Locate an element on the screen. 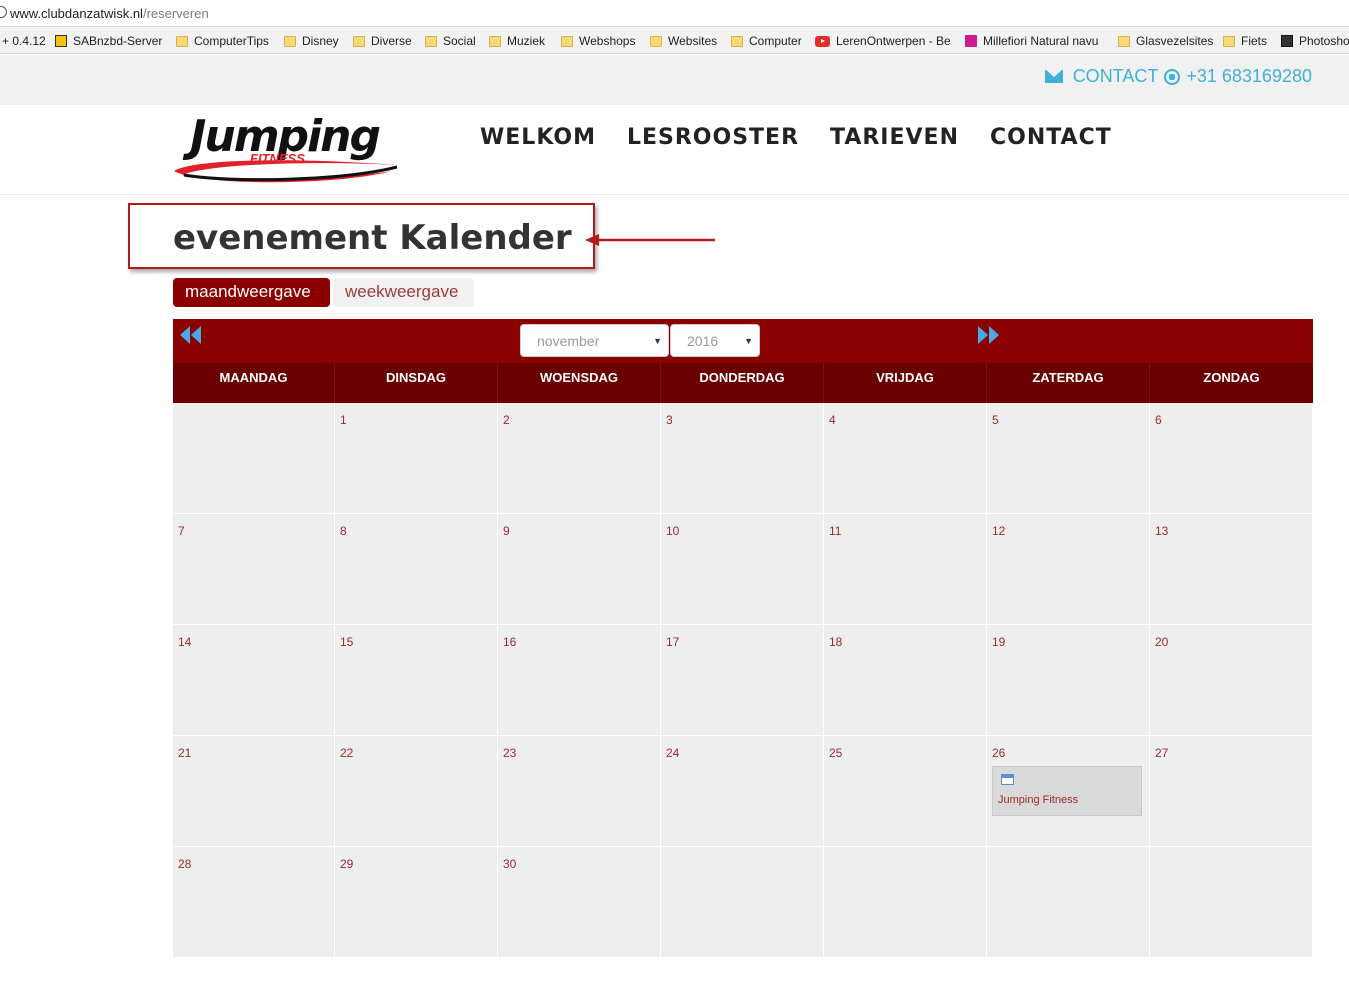  bookmark-item: Photoshop is located at coordinates (1315, 41).